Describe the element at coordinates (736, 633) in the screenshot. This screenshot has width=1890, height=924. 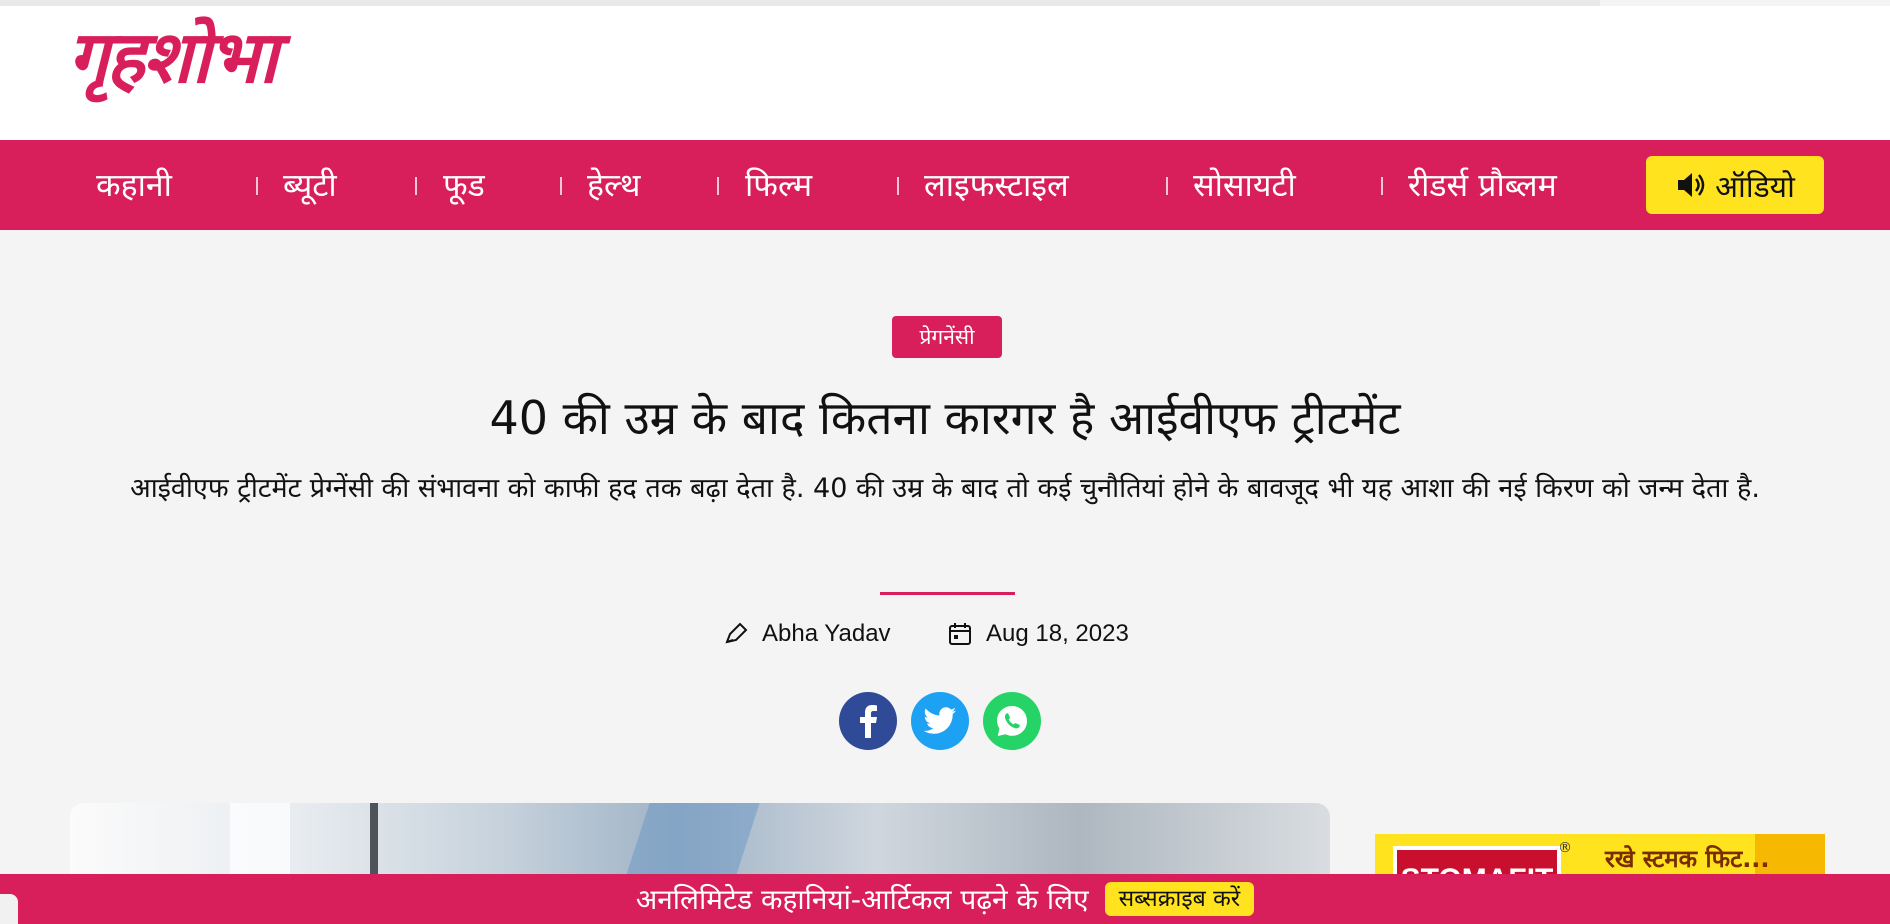
I see `pen-icon` at that location.